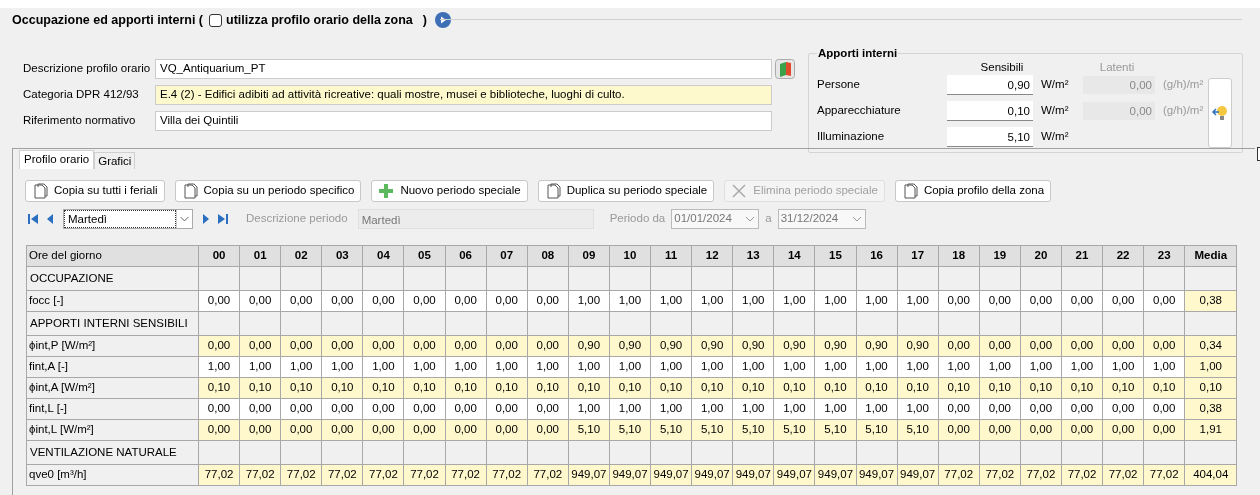 The width and height of the screenshot is (1260, 495). I want to click on row-label: Apparecchiature, so click(859, 111).